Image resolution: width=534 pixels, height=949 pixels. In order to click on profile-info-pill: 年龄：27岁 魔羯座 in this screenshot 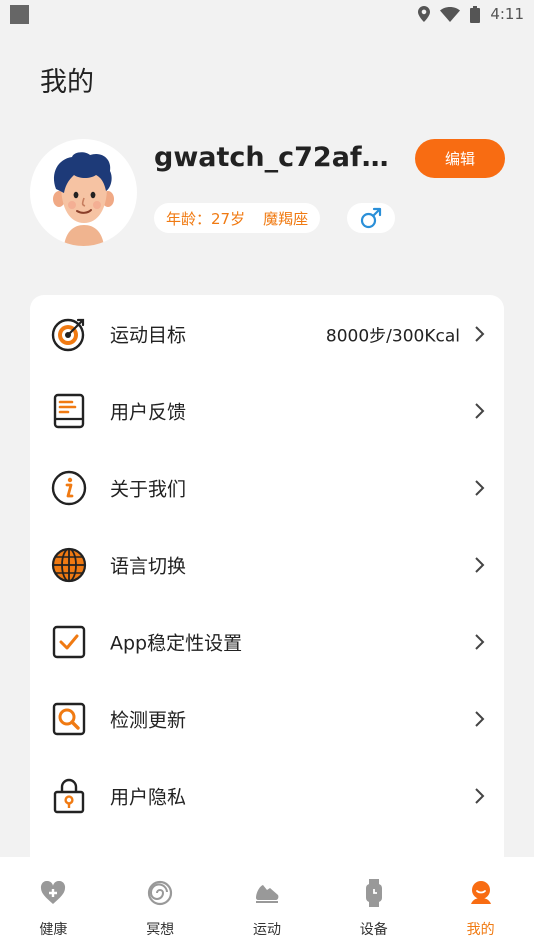, I will do `click(237, 218)`.